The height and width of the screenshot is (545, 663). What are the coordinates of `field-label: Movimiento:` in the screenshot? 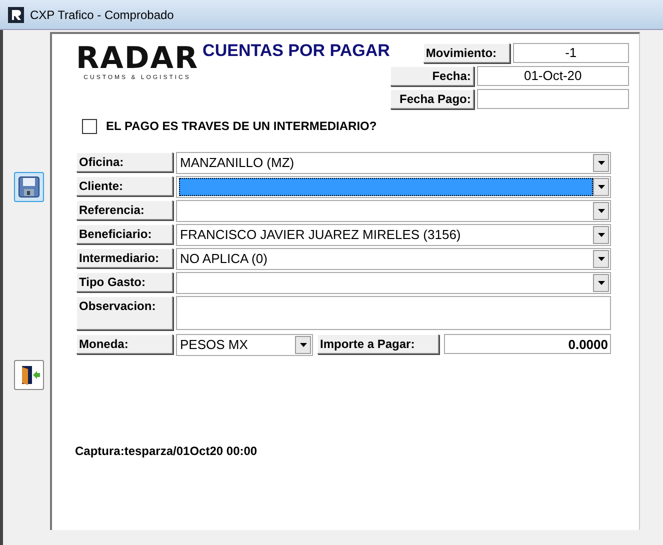 It's located at (466, 53).